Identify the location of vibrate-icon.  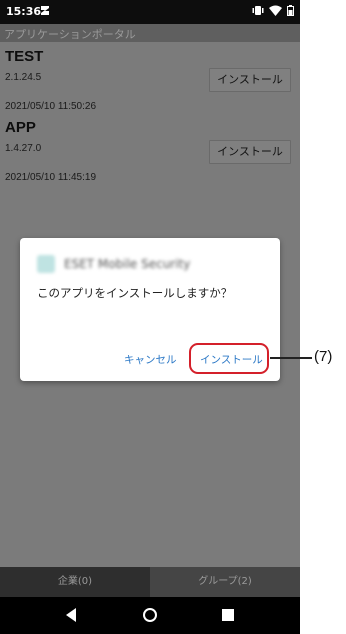
(258, 10).